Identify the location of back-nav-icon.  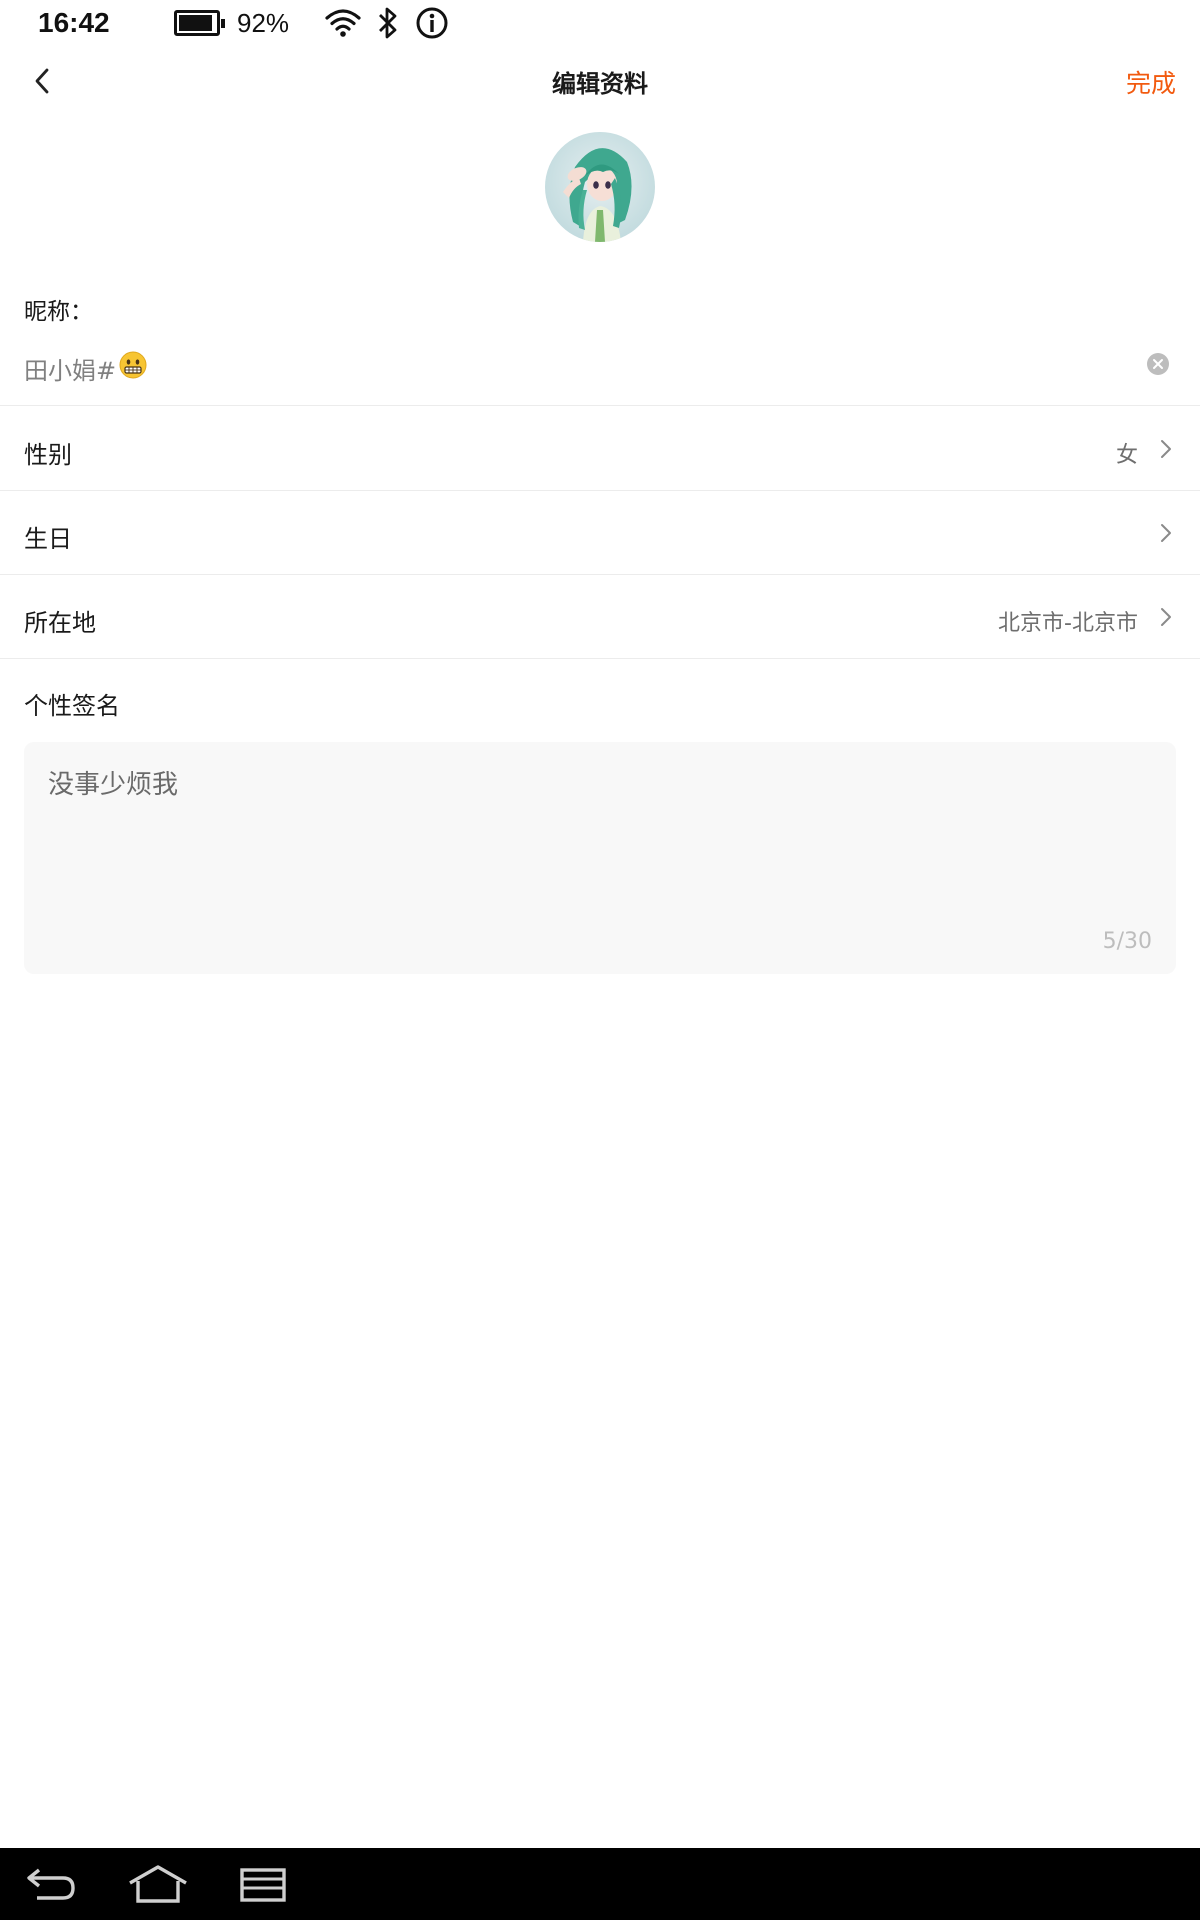
(51, 1884).